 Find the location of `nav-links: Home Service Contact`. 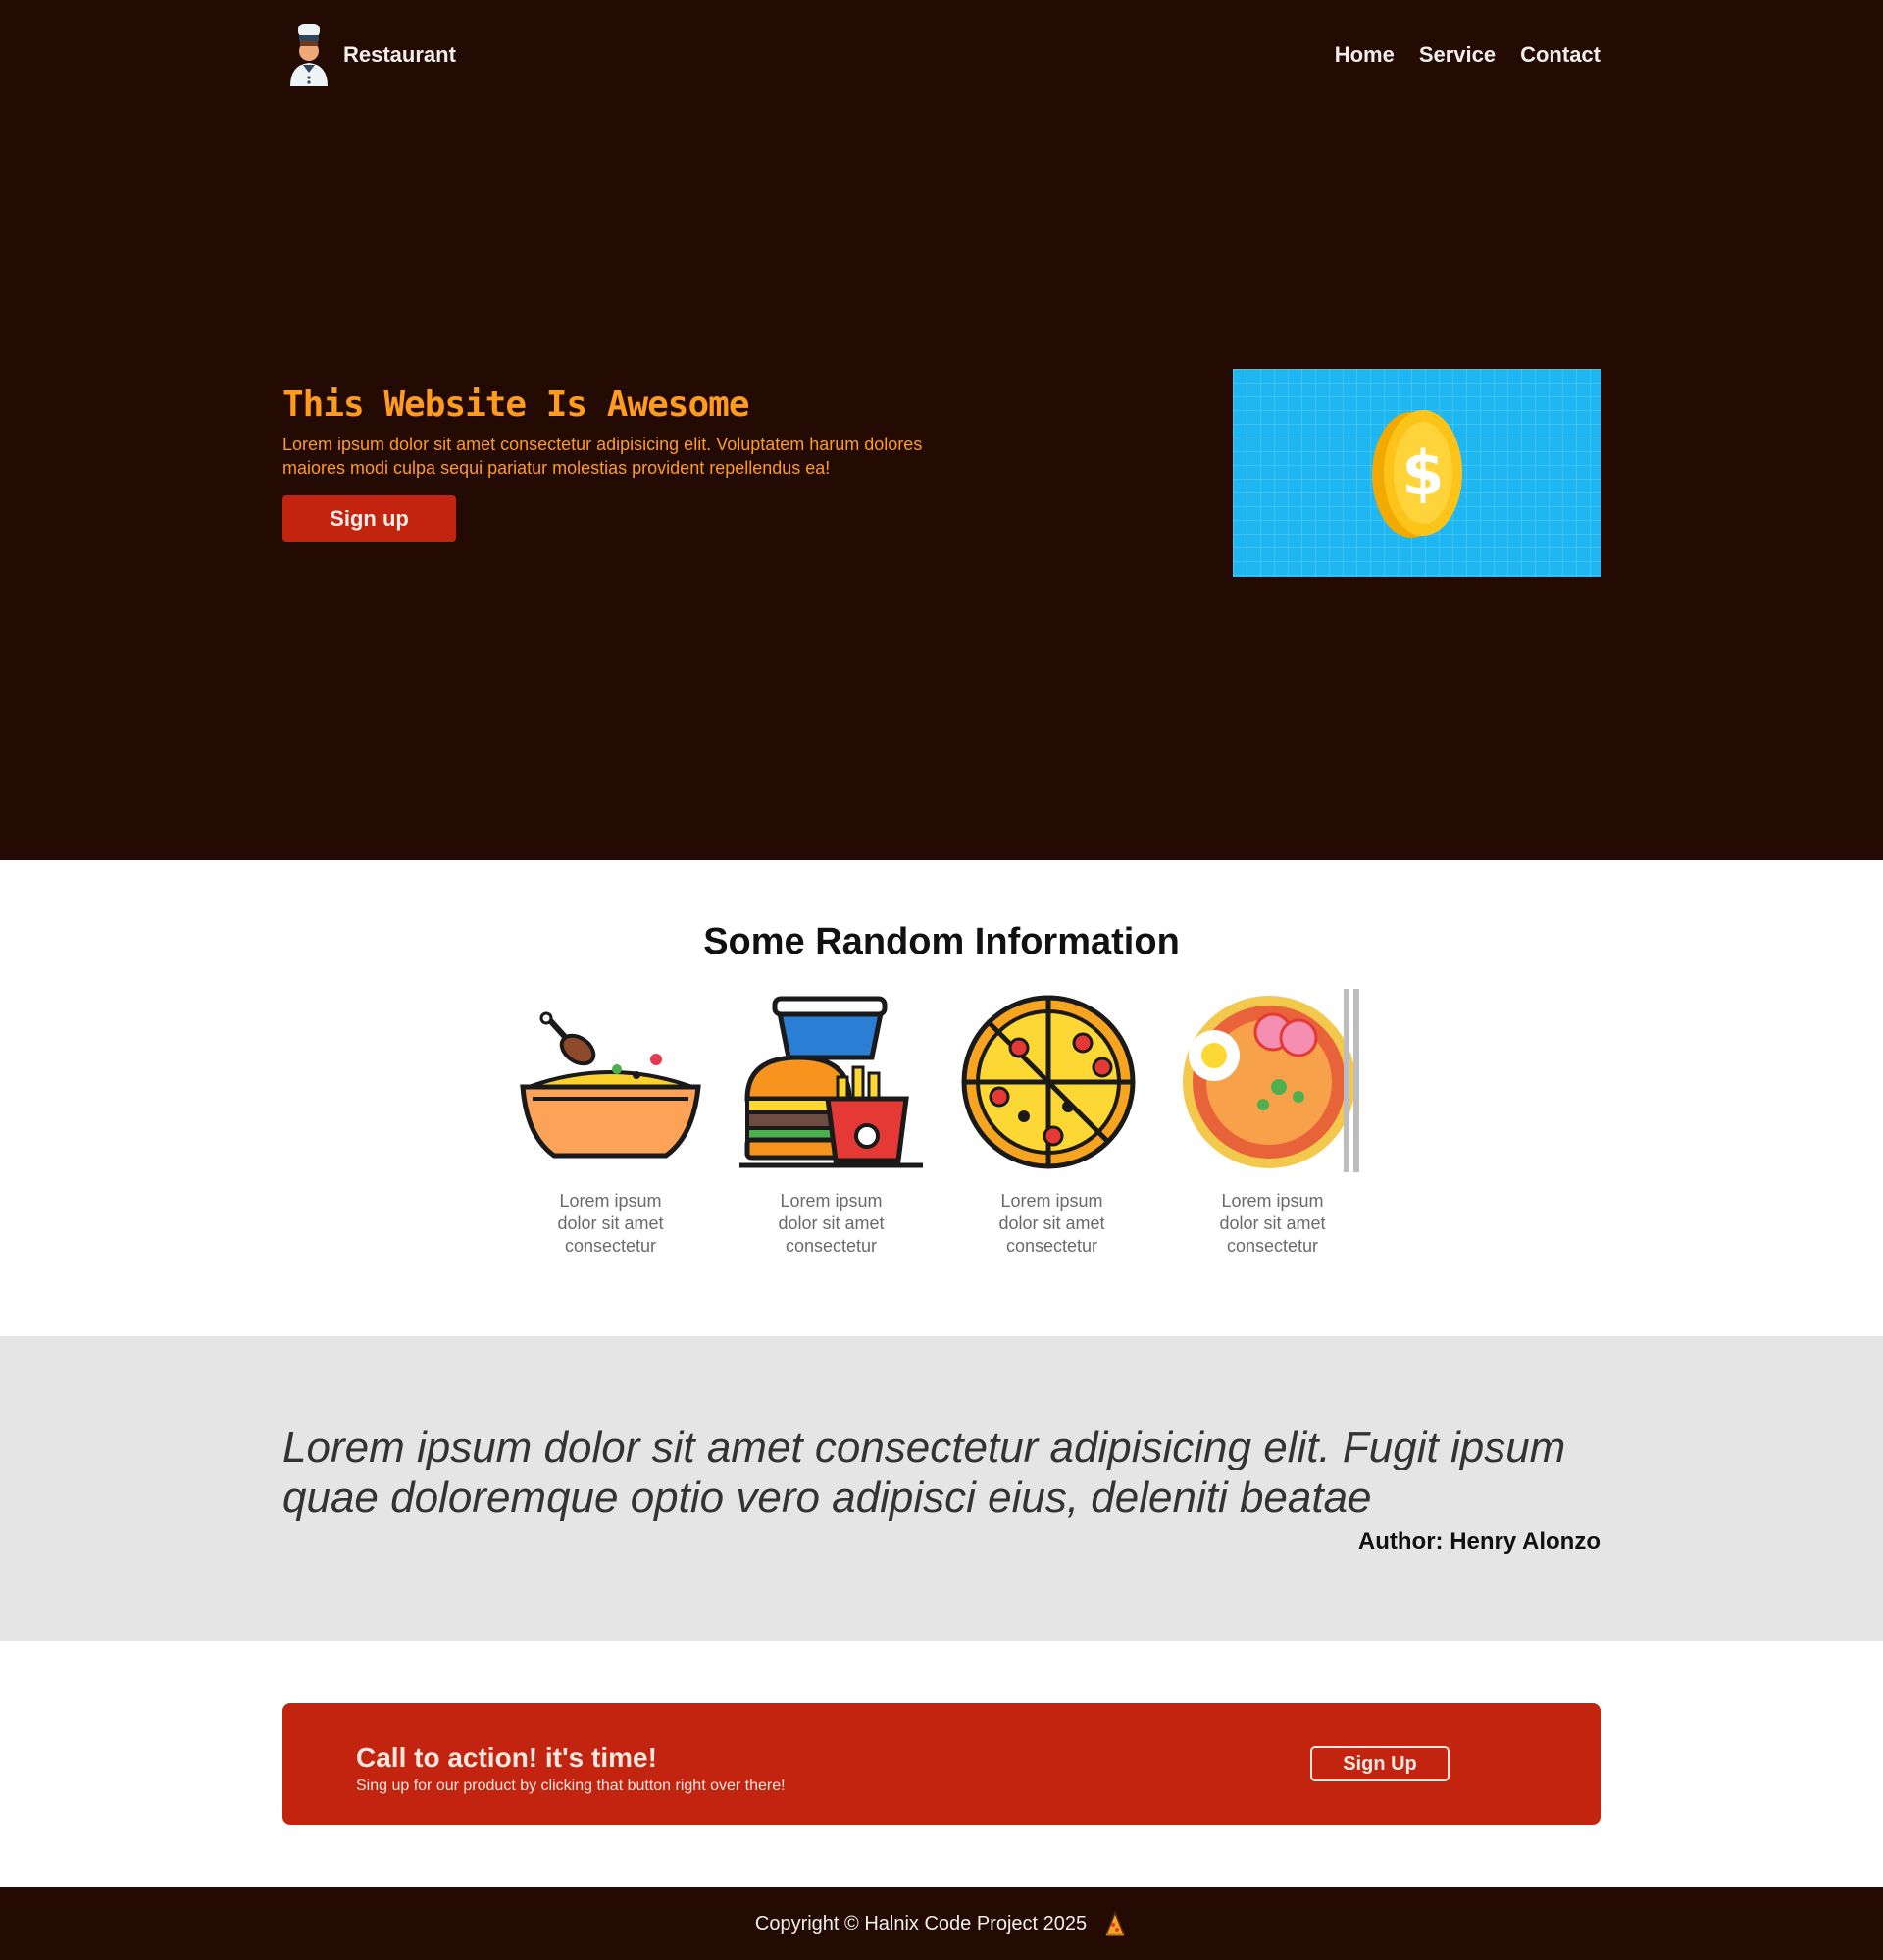

nav-links: Home Service Contact is located at coordinates (1468, 55).